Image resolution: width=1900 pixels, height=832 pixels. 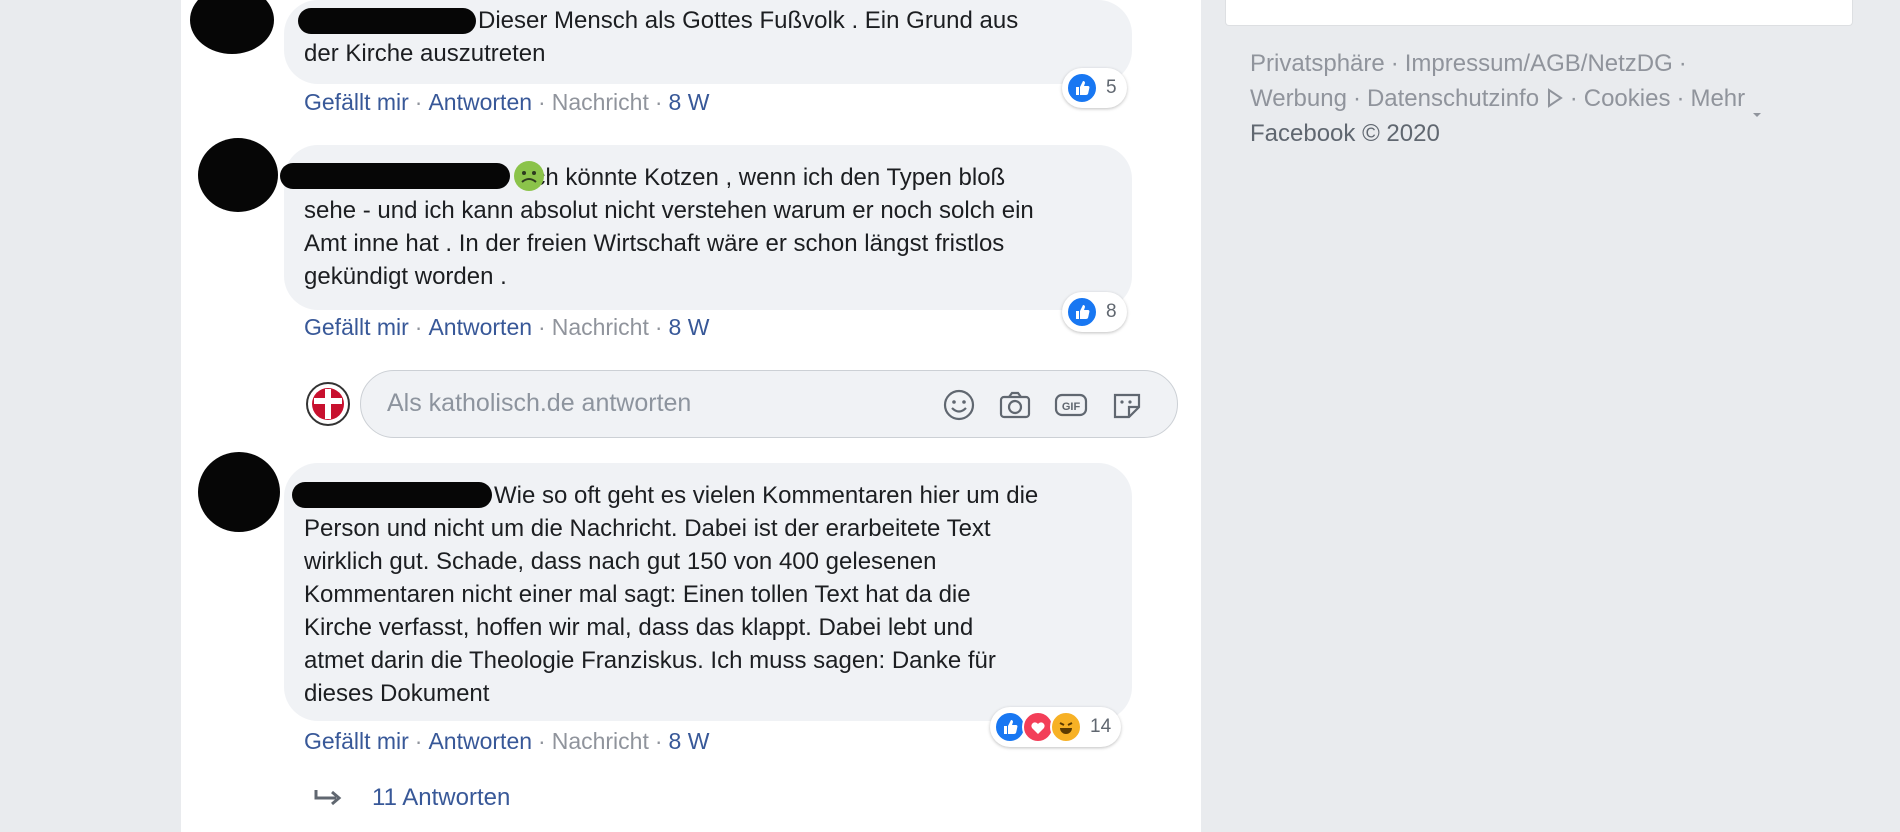 What do you see at coordinates (441, 797) in the screenshot?
I see `more-replies-label: 11 Antworten` at bounding box center [441, 797].